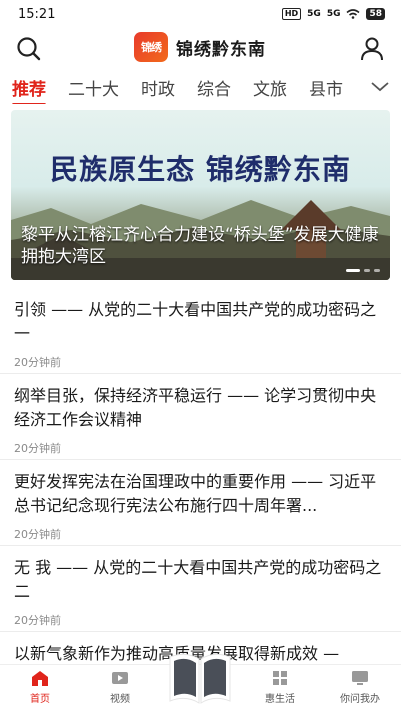 The height and width of the screenshot is (716, 401). I want to click on search-button, so click(29, 49).